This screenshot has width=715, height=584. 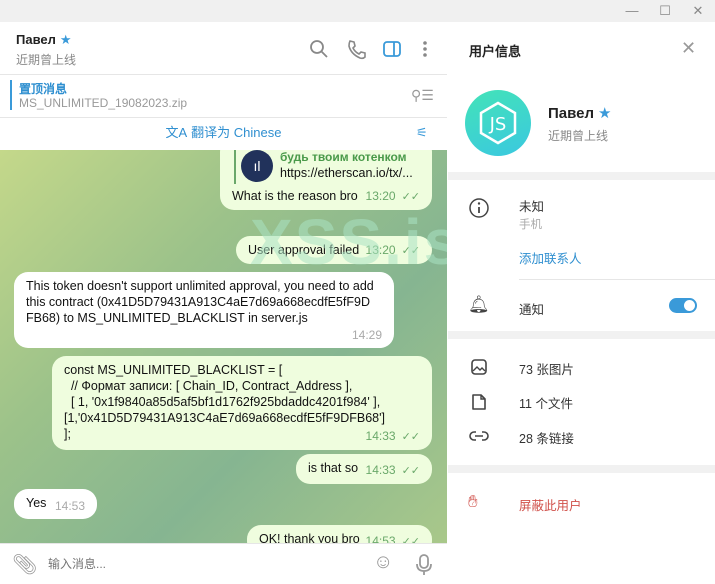 What do you see at coordinates (173, 370) in the screenshot?
I see `code-line: const MS_UNLIMITED_BLACKLIST = [` at bounding box center [173, 370].